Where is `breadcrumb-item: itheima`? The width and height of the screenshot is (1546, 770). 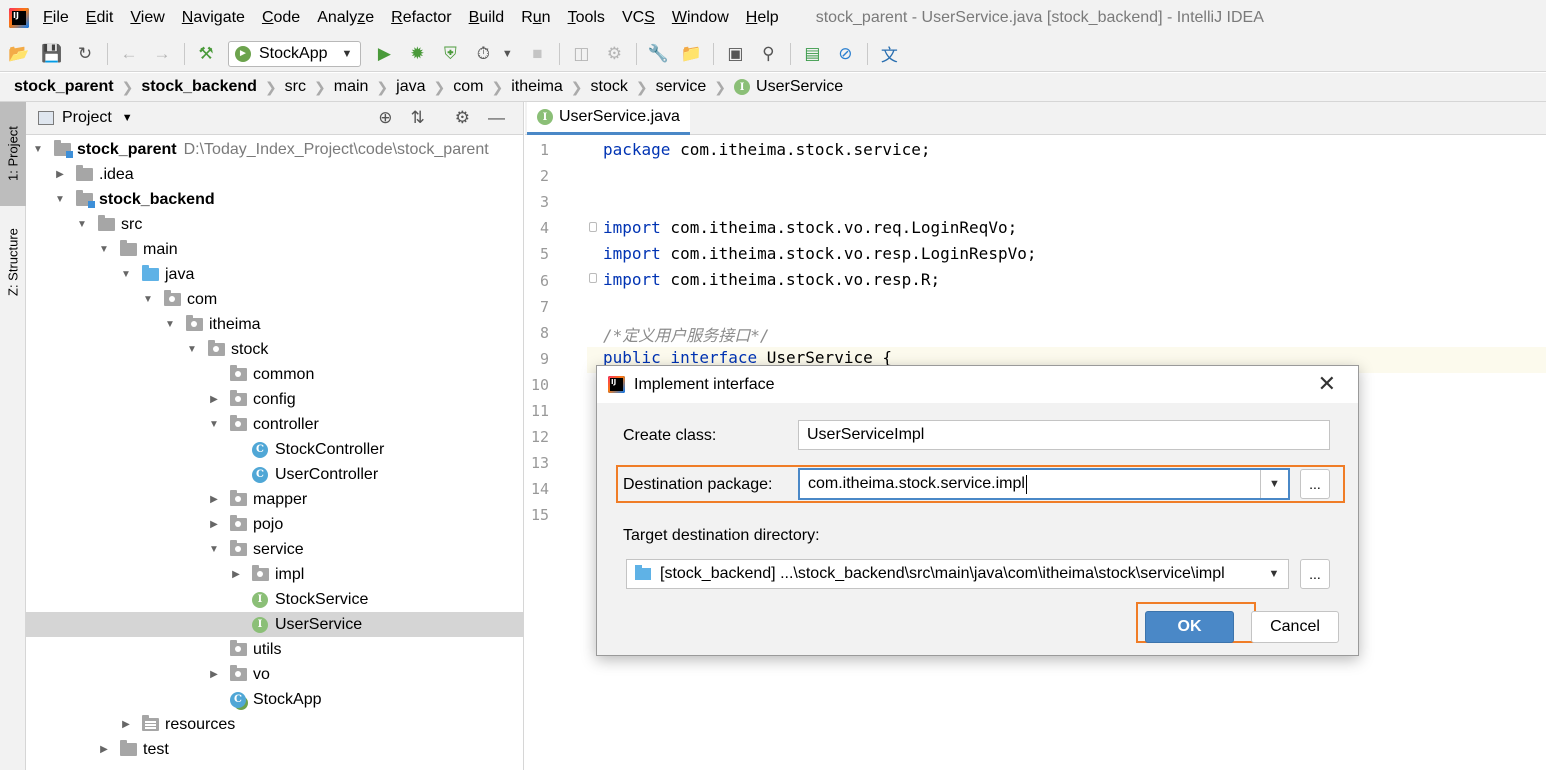
breadcrumb-item: itheima is located at coordinates (537, 87).